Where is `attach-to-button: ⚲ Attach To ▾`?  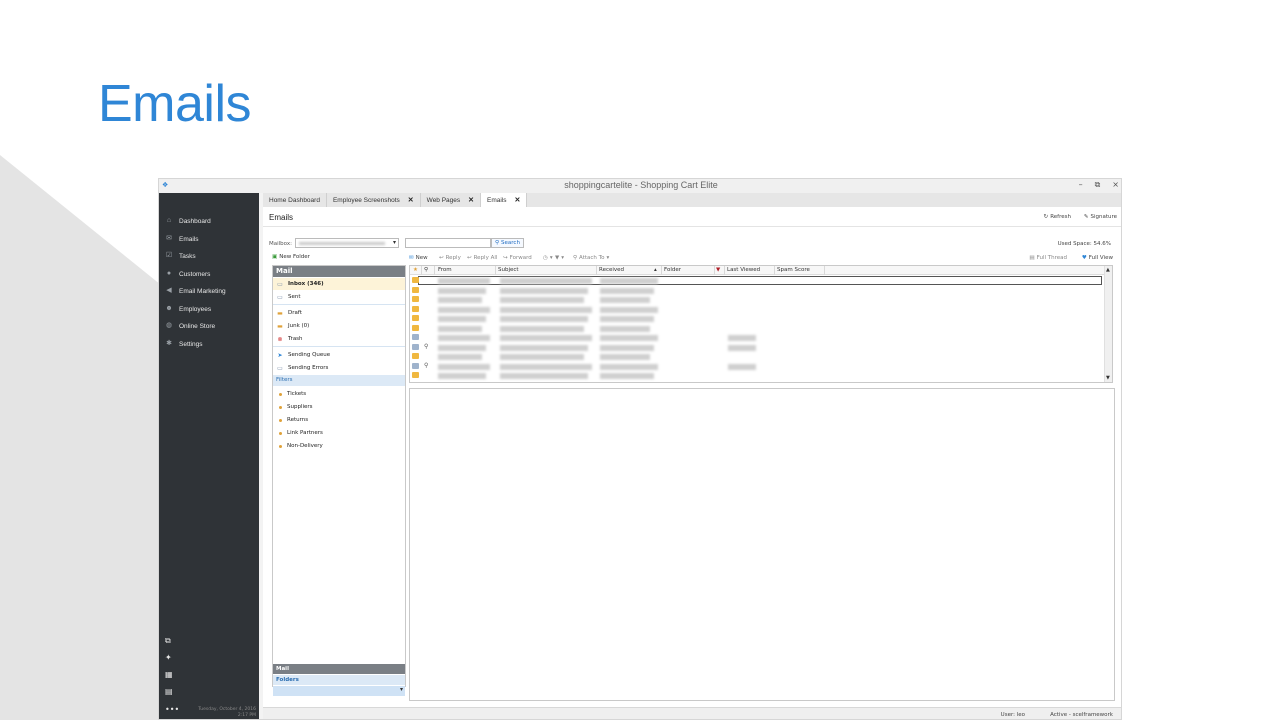
attach-to-button: ⚲ Attach To ▾ is located at coordinates (591, 258).